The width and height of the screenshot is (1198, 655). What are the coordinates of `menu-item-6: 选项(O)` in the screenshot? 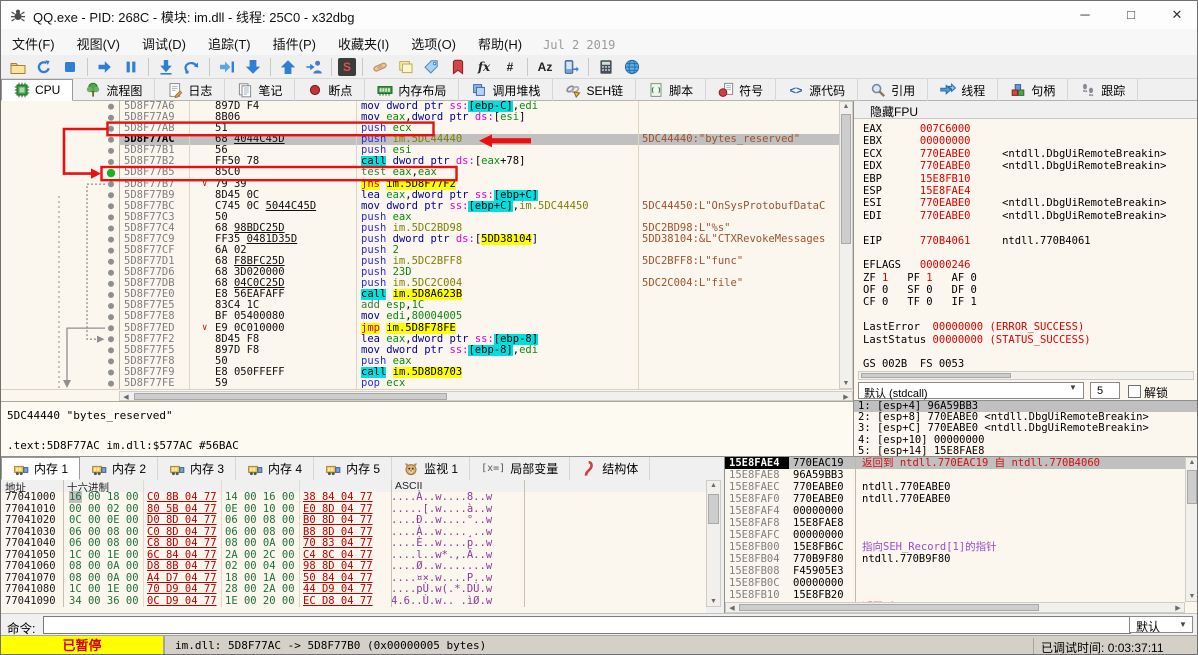 It's located at (433, 41).